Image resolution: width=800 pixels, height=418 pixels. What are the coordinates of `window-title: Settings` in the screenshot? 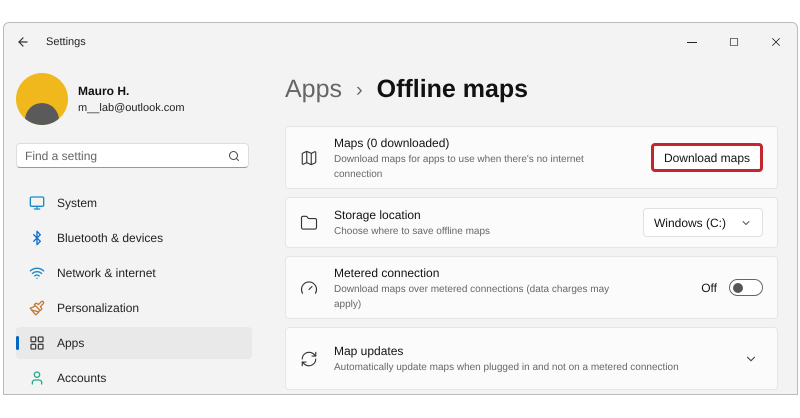 It's located at (66, 42).